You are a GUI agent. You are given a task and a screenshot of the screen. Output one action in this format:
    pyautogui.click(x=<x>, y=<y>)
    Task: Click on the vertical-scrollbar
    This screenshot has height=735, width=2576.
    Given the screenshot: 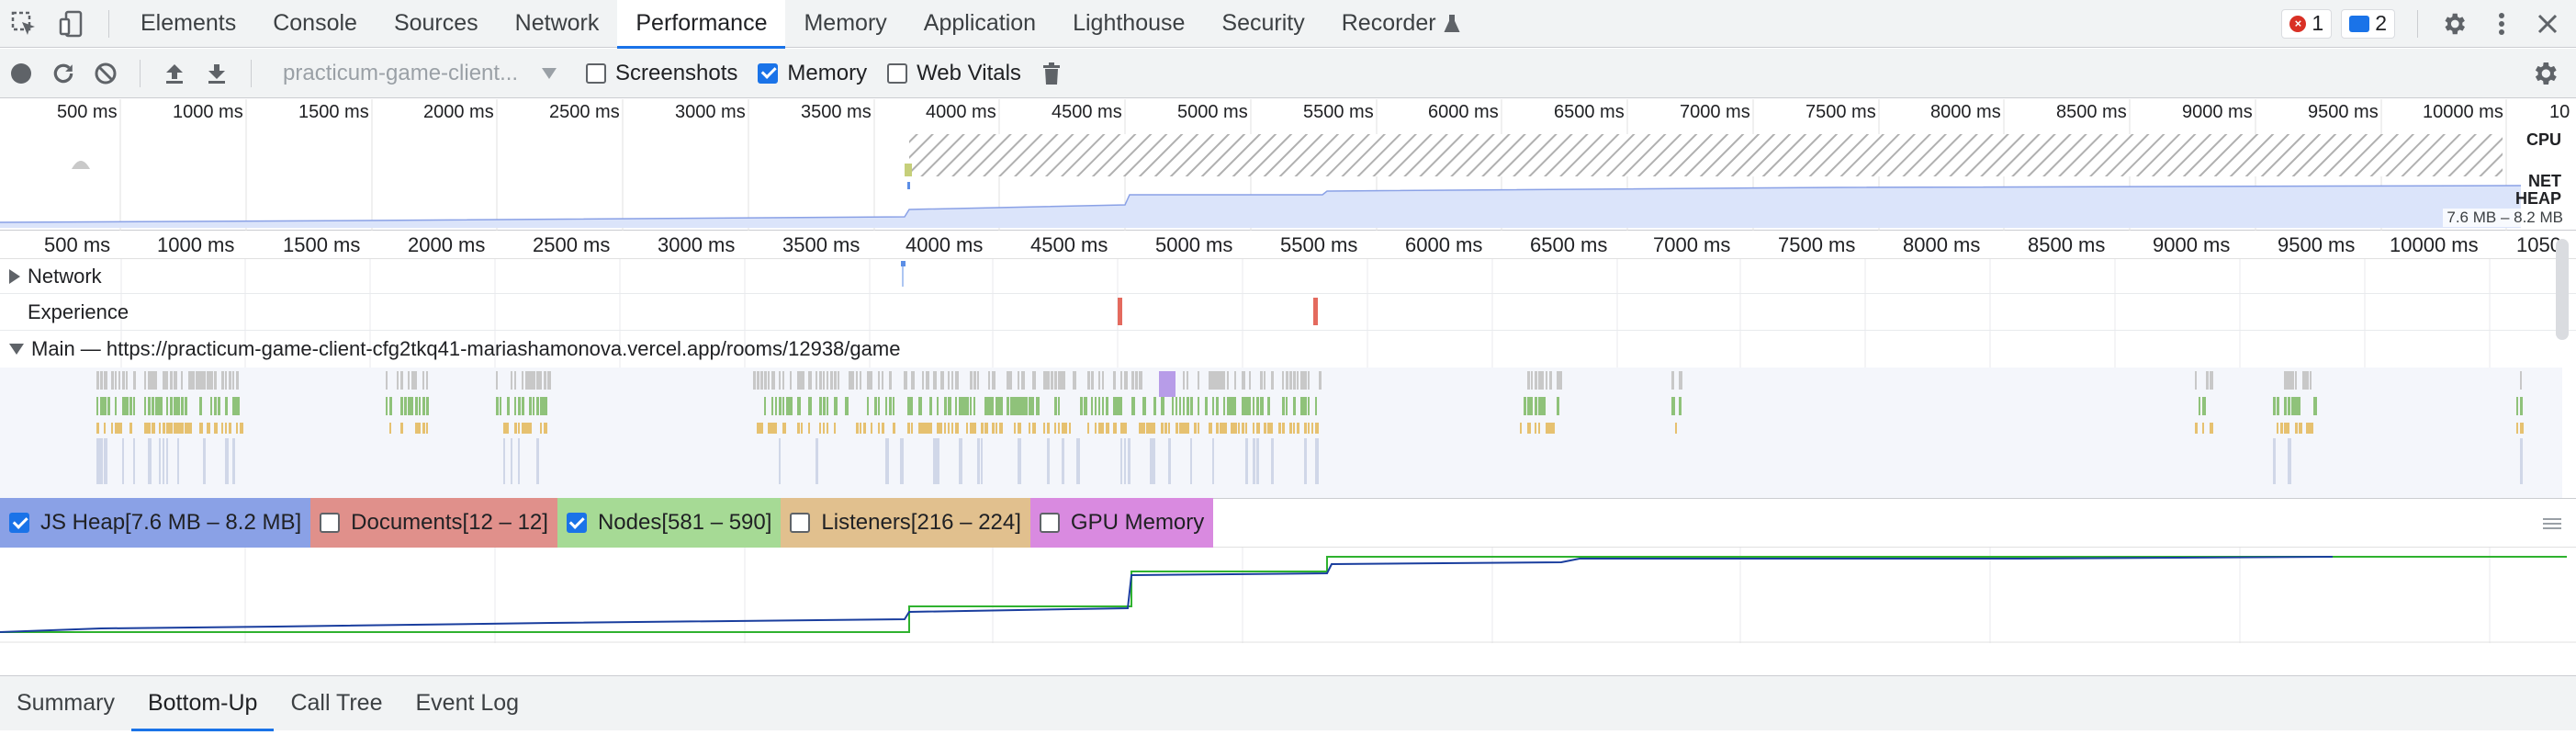 What is the action you would take?
    pyautogui.click(x=2562, y=289)
    